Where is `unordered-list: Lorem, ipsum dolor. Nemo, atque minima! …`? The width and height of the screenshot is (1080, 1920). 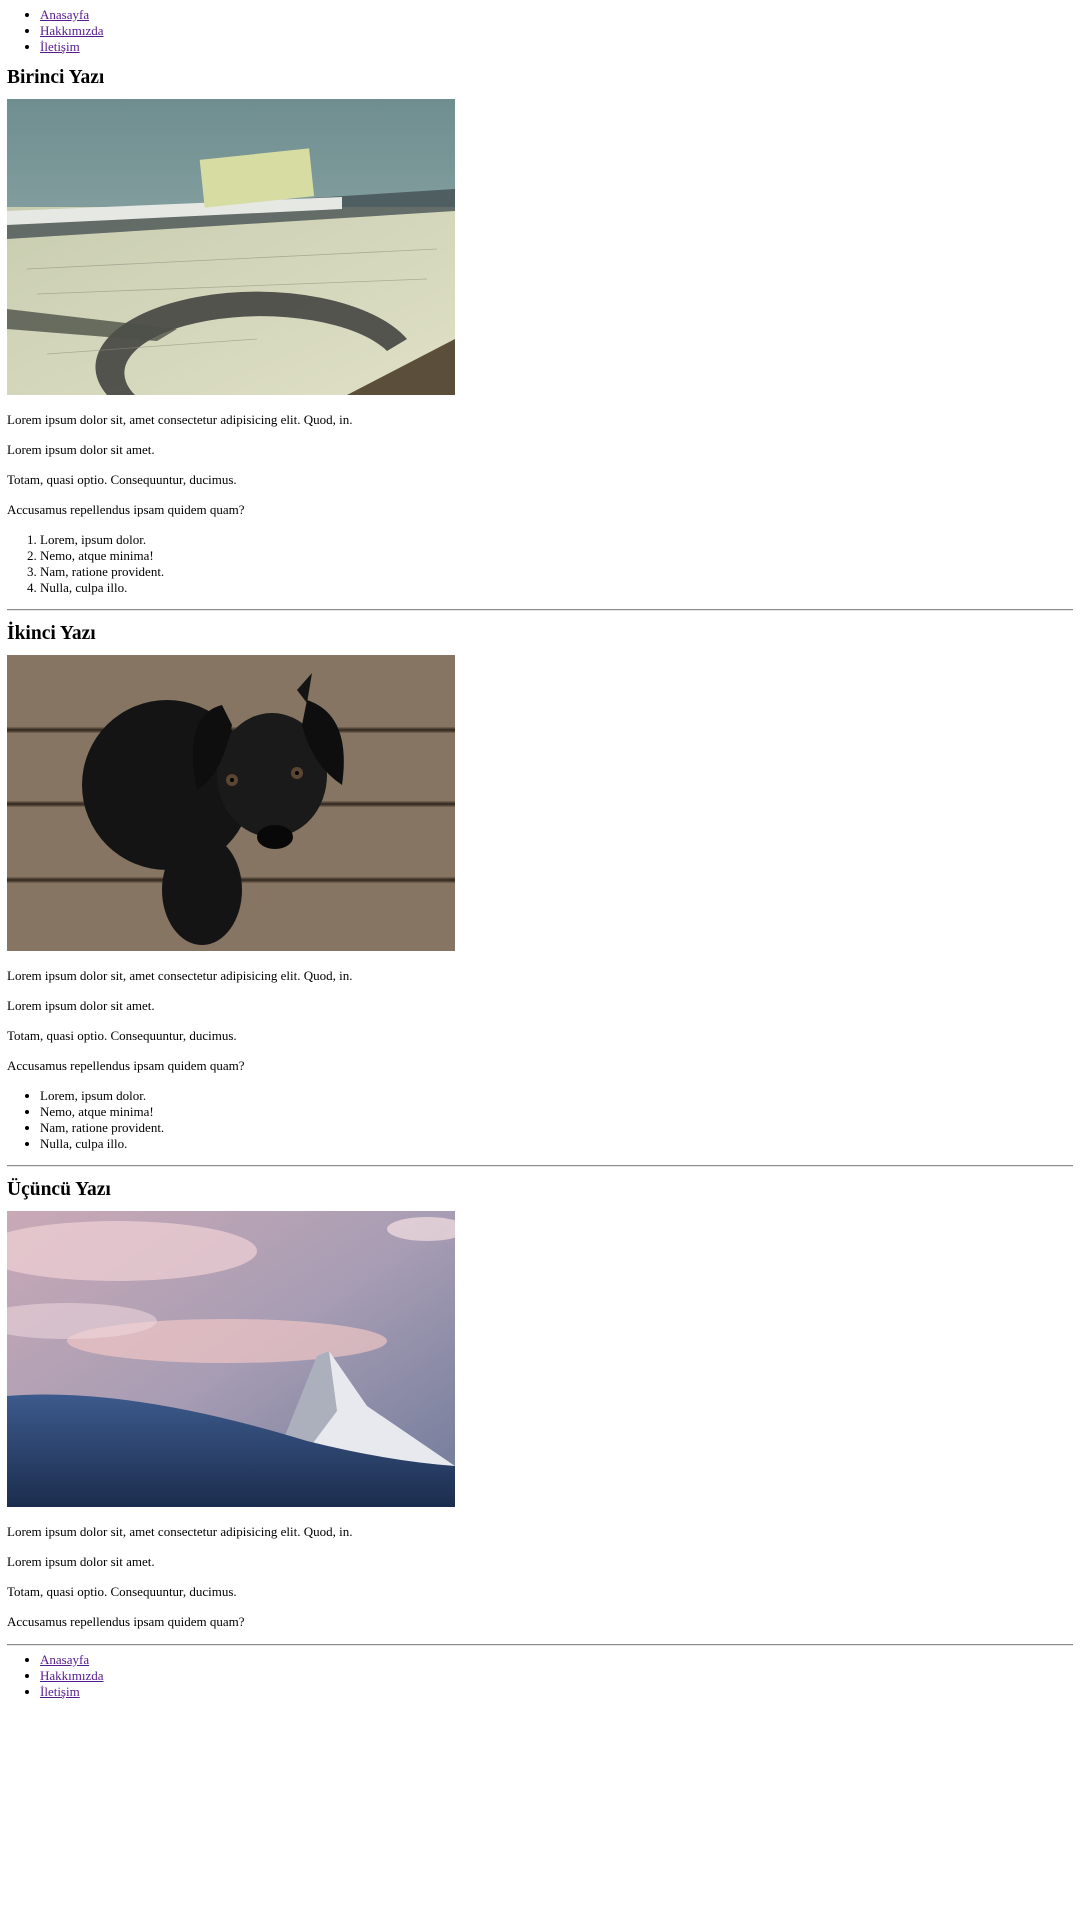 unordered-list: Lorem, ipsum dolor. Nemo, atque minima! … is located at coordinates (540, 1120).